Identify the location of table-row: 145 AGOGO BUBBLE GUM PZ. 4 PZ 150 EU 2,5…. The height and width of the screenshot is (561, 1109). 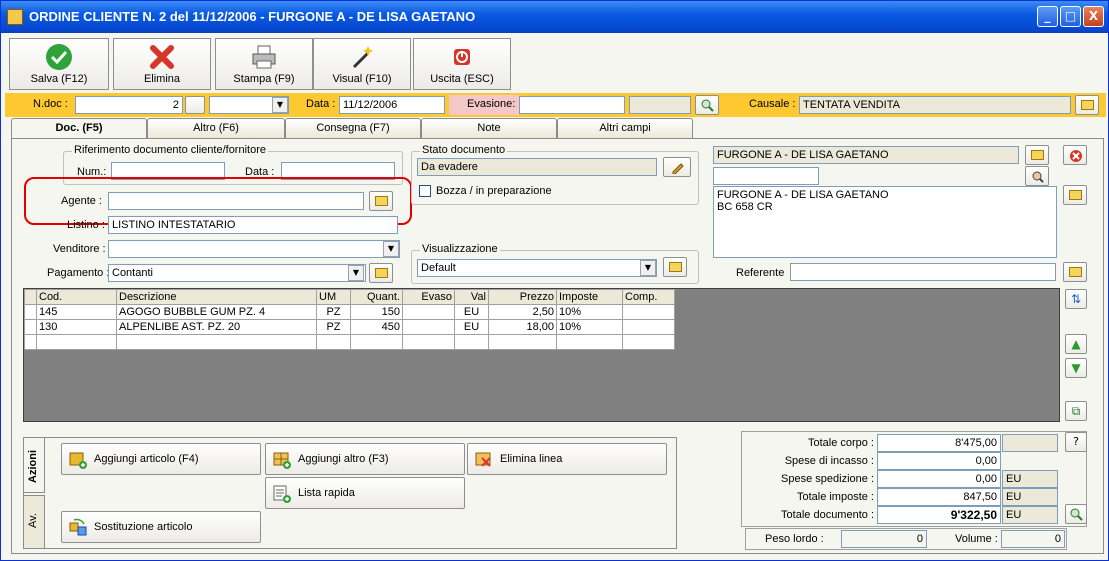
(349, 312).